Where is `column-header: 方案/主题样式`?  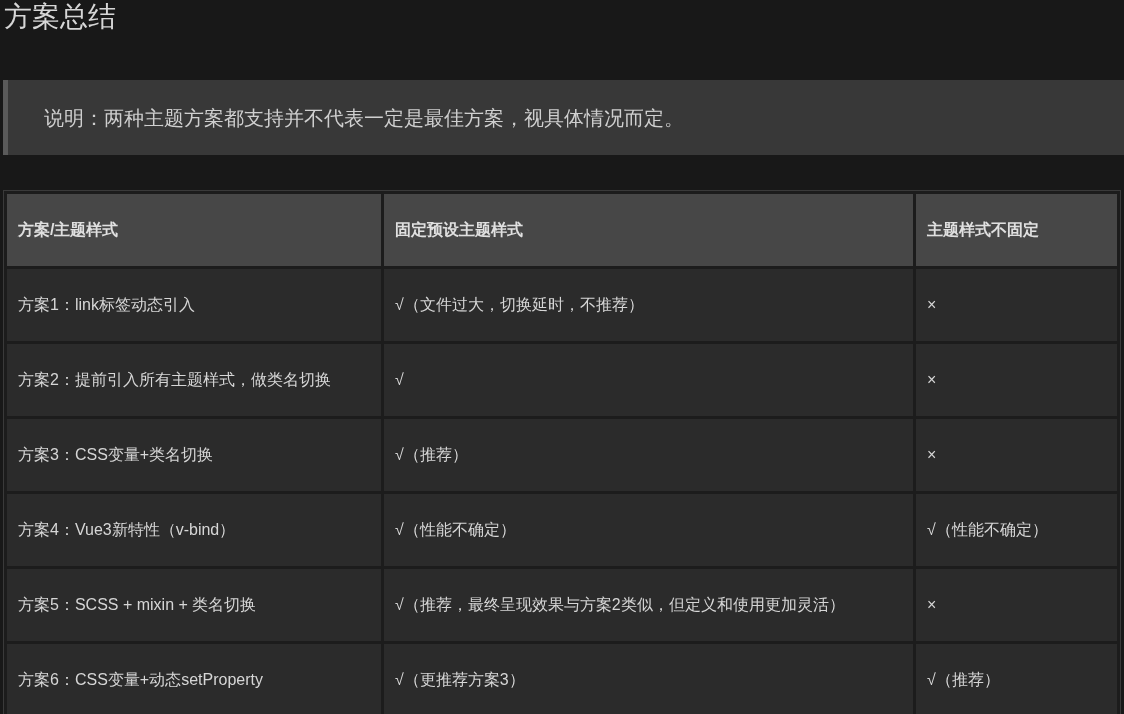
column-header: 方案/主题样式 is located at coordinates (194, 230).